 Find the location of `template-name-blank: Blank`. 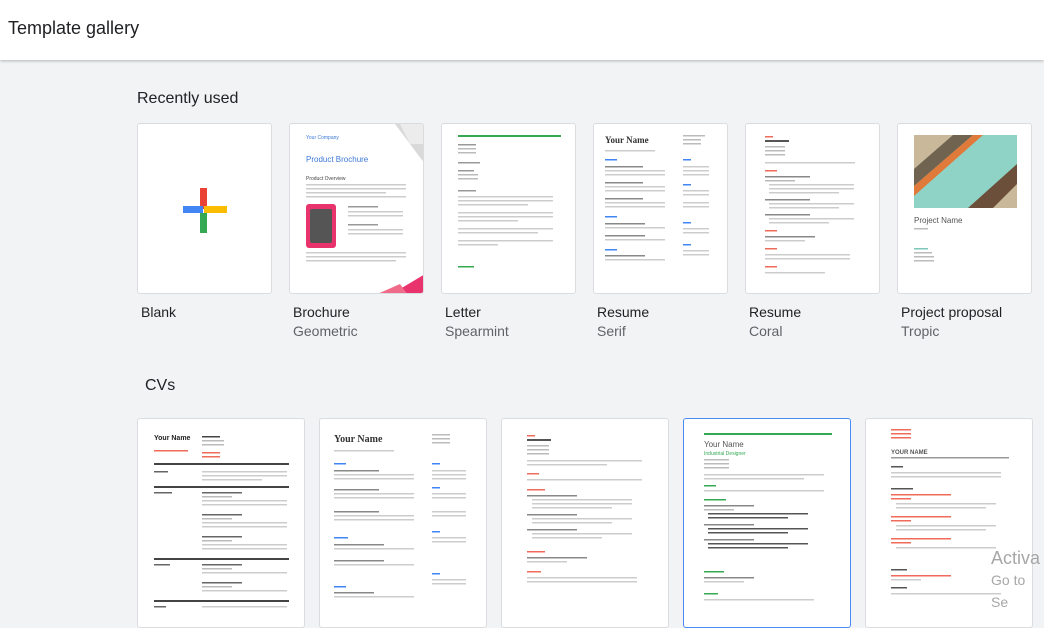

template-name-blank: Blank is located at coordinates (158, 312).